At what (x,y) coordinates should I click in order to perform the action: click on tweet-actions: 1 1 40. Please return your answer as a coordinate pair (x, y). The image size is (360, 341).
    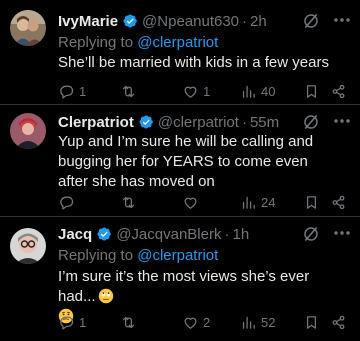
    Looking at the image, I should click on (203, 91).